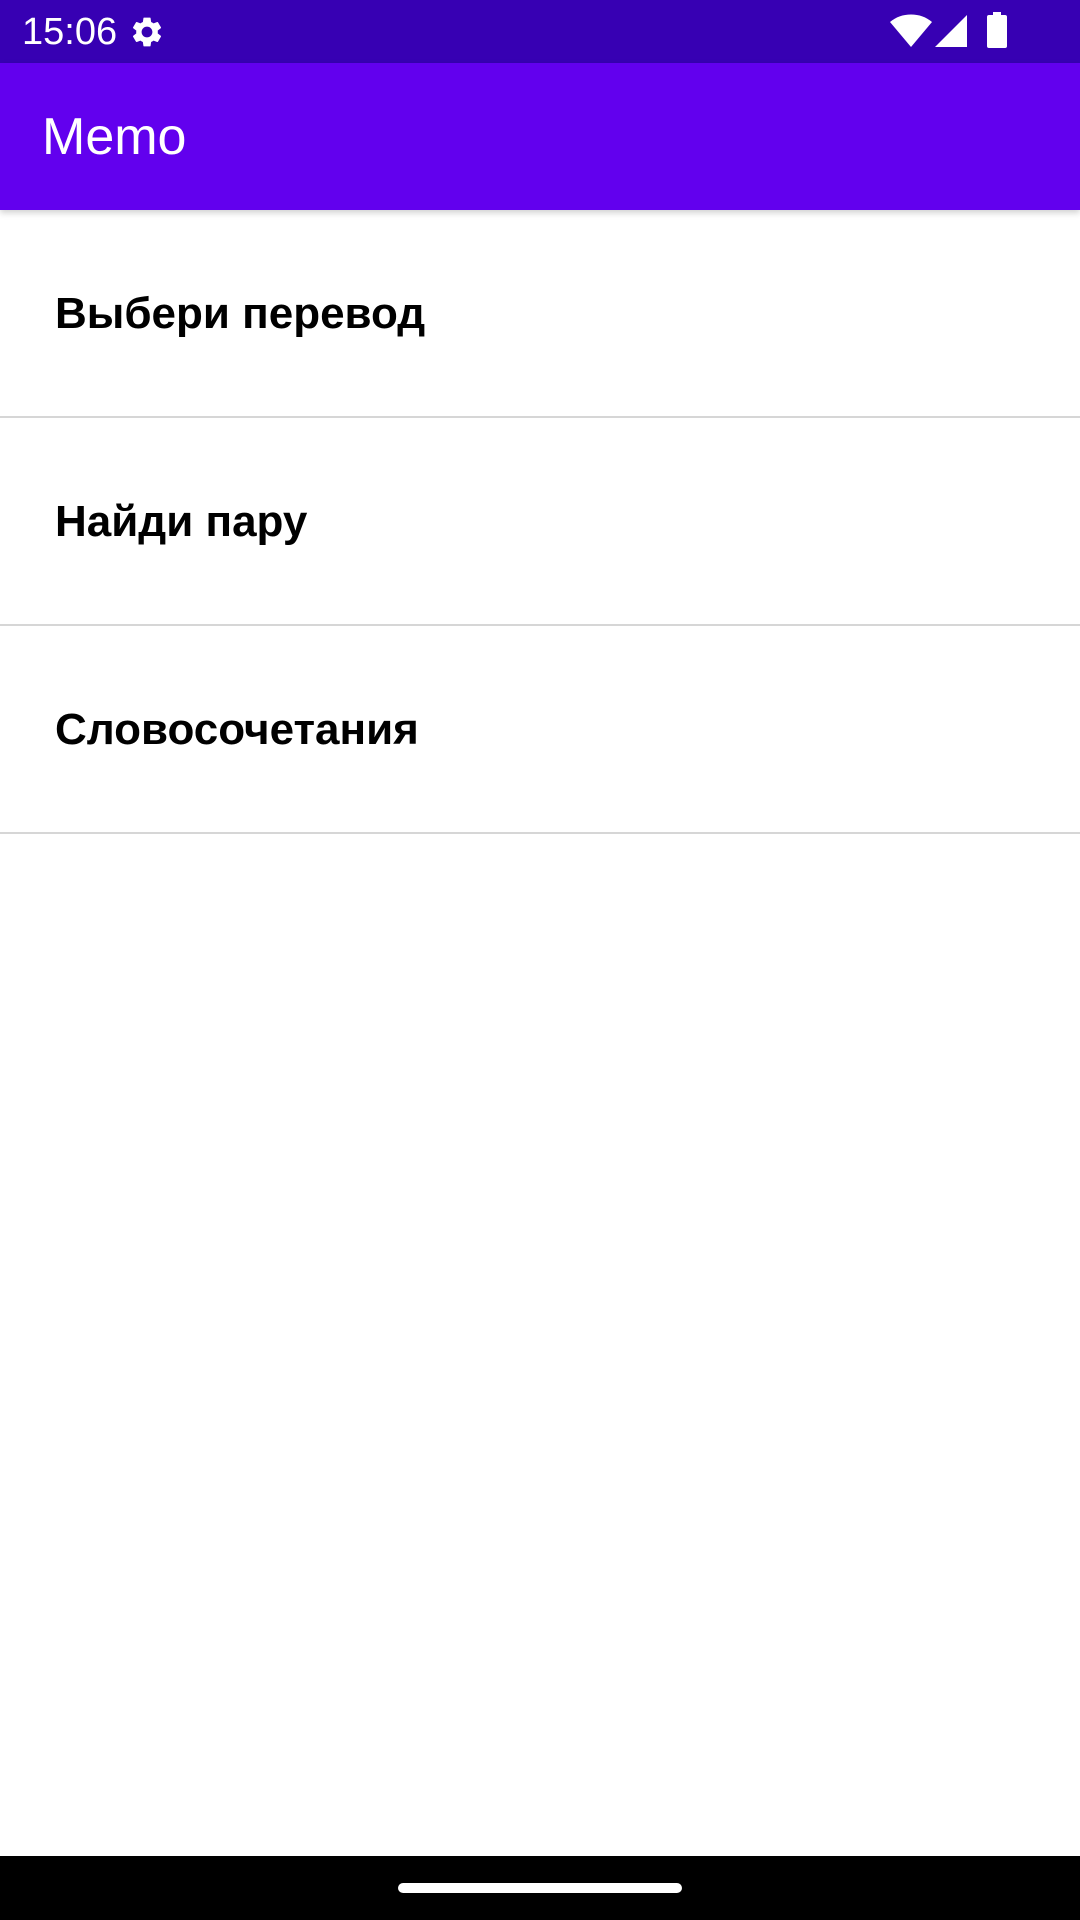 The image size is (1080, 1920). What do you see at coordinates (70, 32) in the screenshot?
I see `status-time: 15:06` at bounding box center [70, 32].